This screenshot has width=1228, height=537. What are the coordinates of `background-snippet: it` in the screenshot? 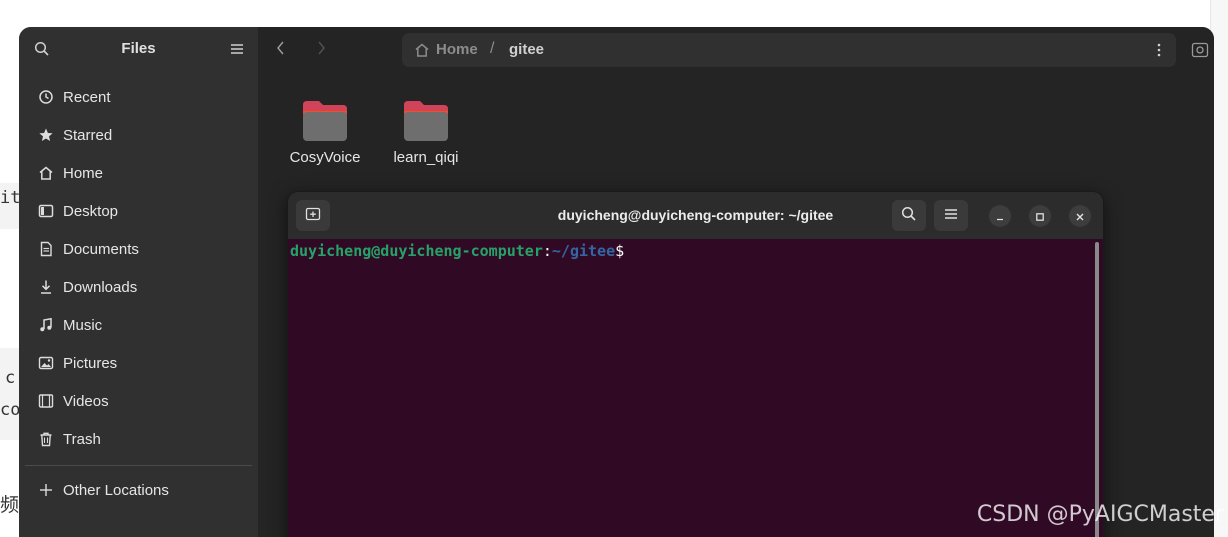 It's located at (10, 198).